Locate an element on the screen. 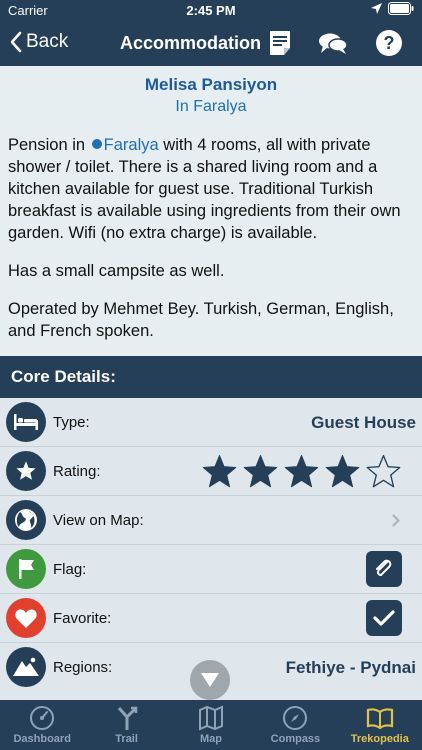 This screenshot has height=750, width=422. core-details-header: Core Details: is located at coordinates (211, 377).